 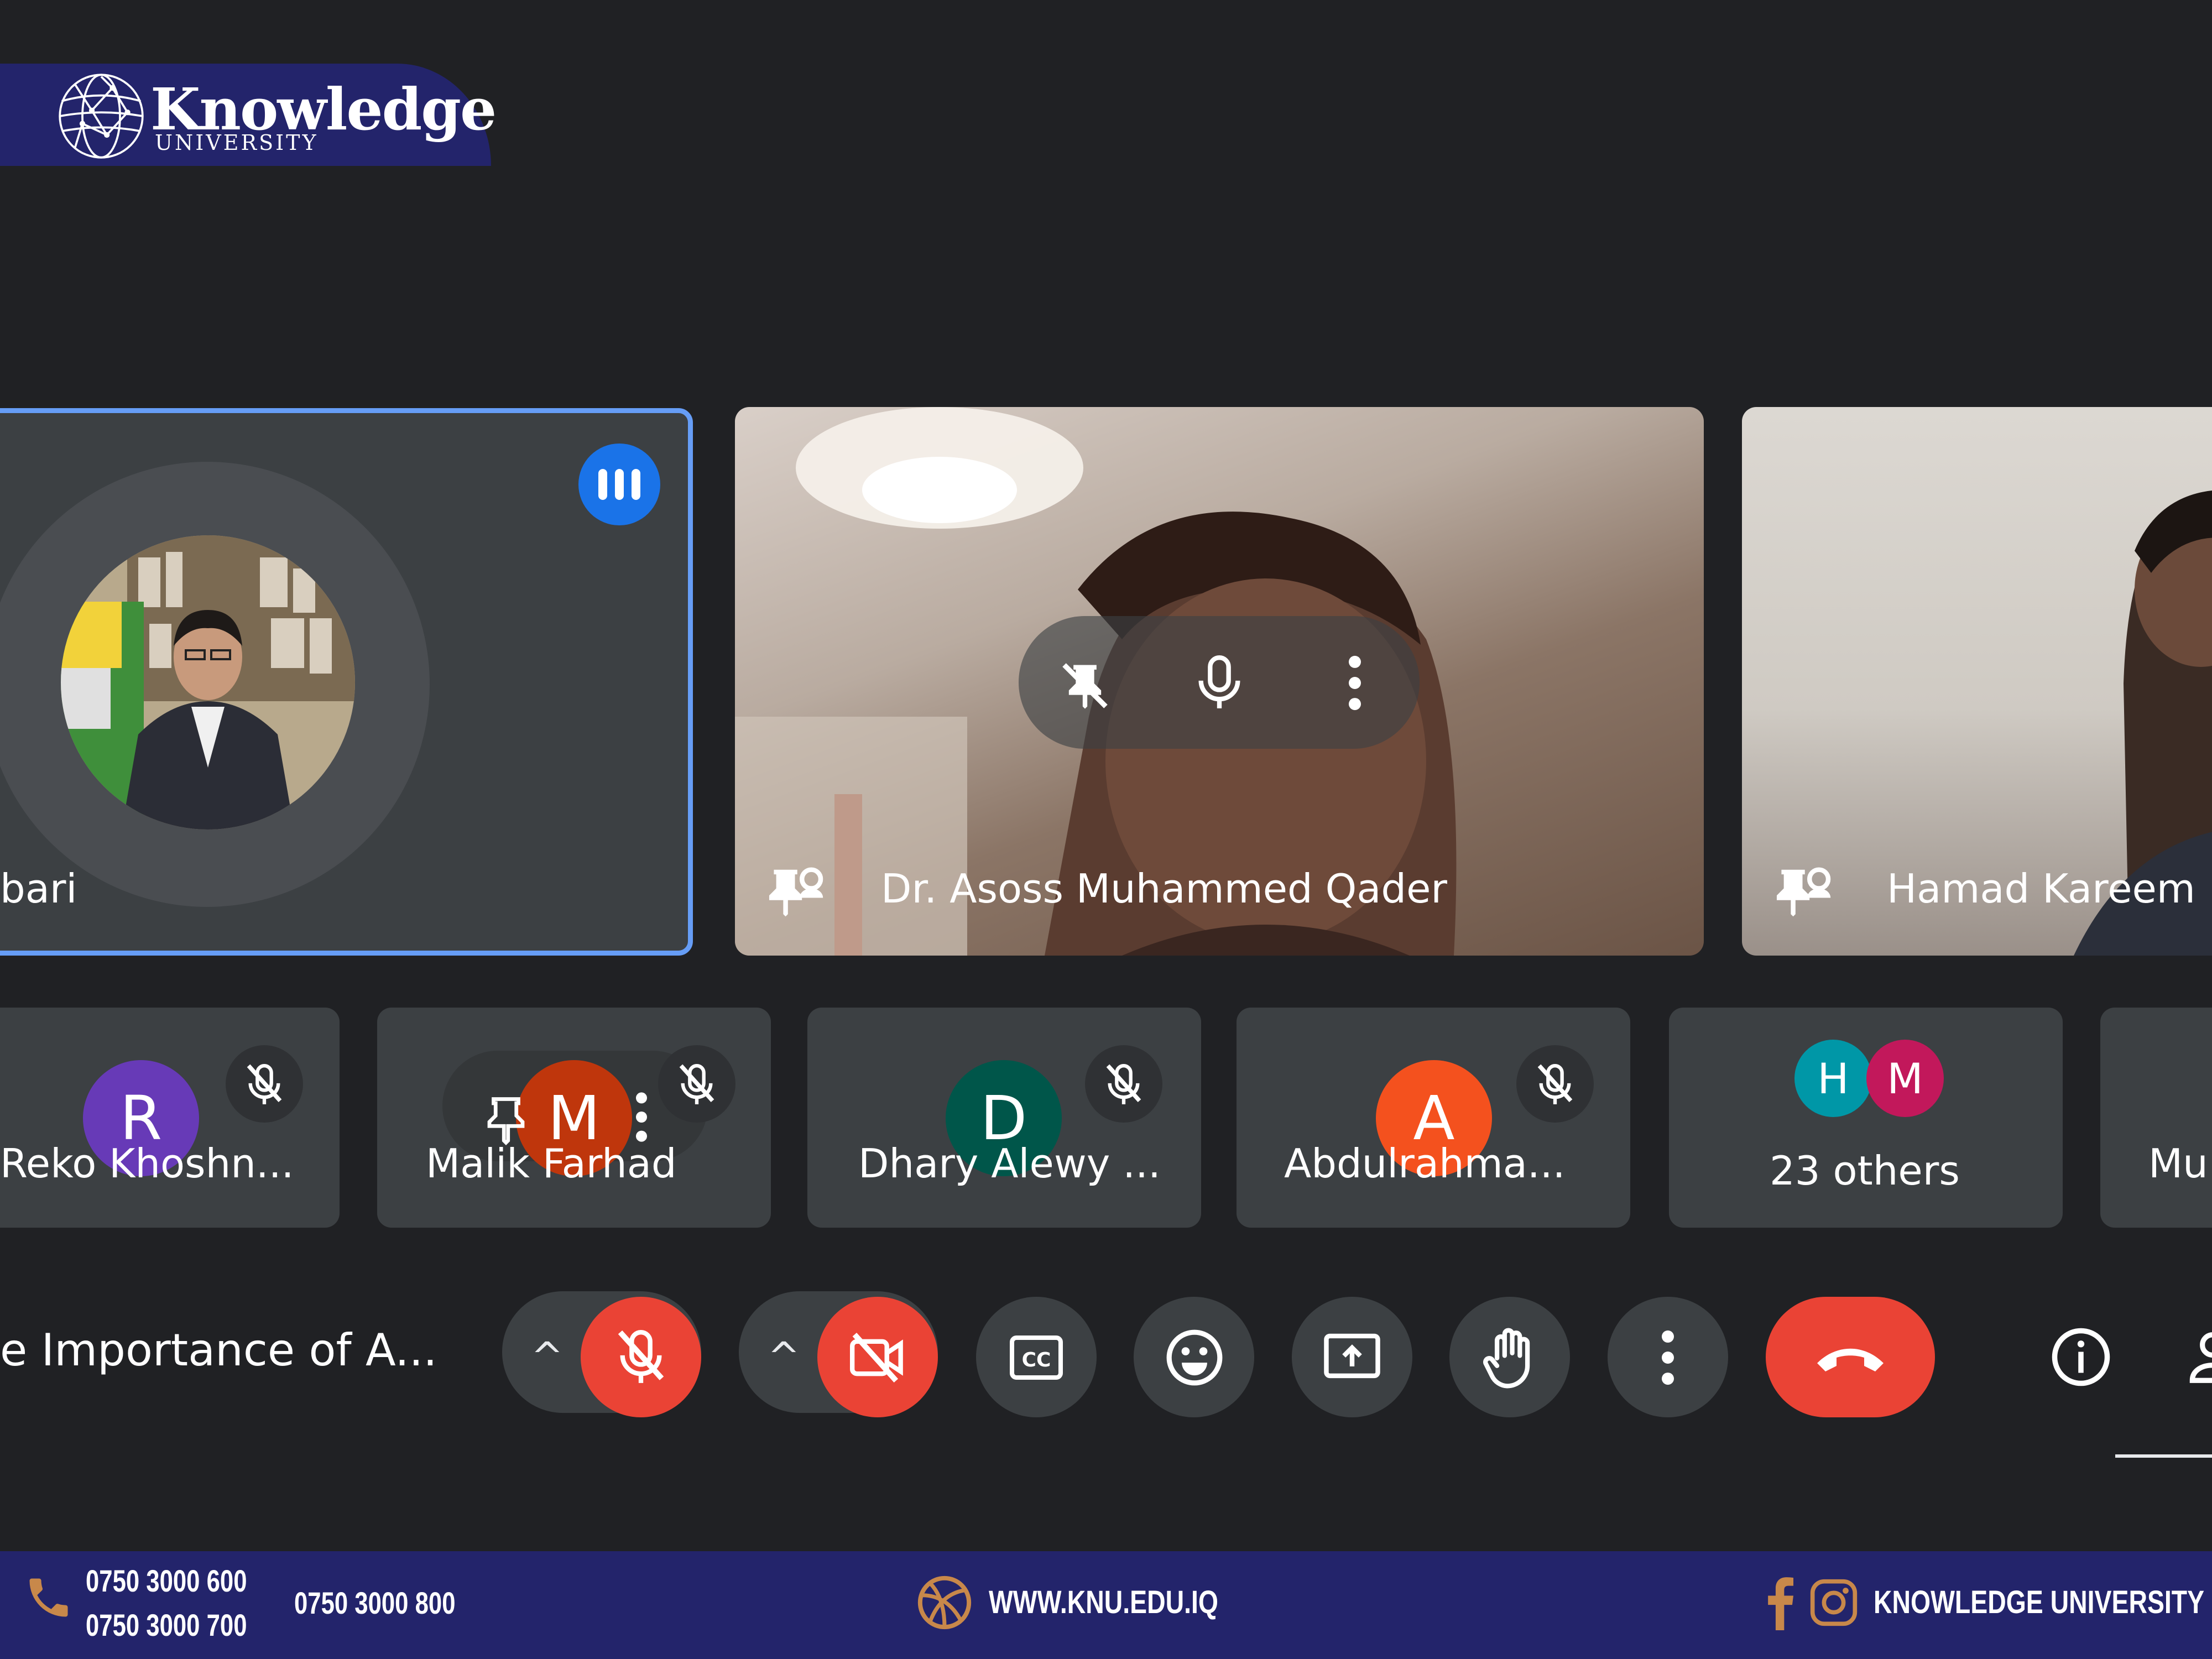 I want to click on pin-off-icon, so click(x=1085, y=686).